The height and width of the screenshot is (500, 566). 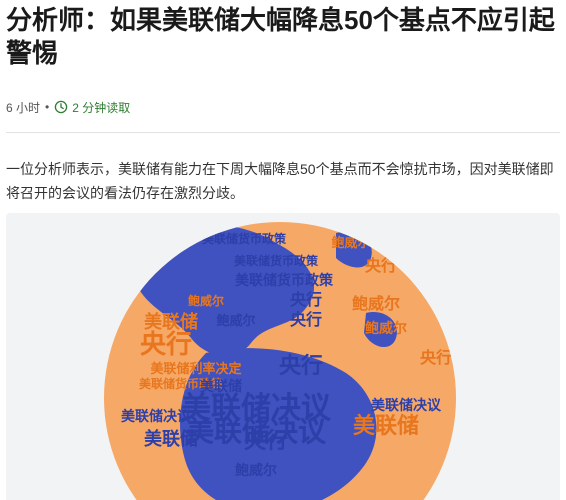 I want to click on word-cloud-word: 美联储, so click(x=386, y=426).